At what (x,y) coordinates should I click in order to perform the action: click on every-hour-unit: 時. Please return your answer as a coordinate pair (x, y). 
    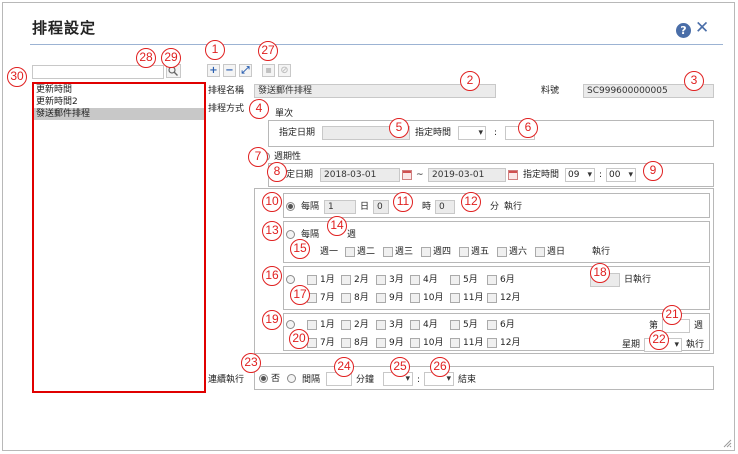
    Looking at the image, I should click on (427, 207).